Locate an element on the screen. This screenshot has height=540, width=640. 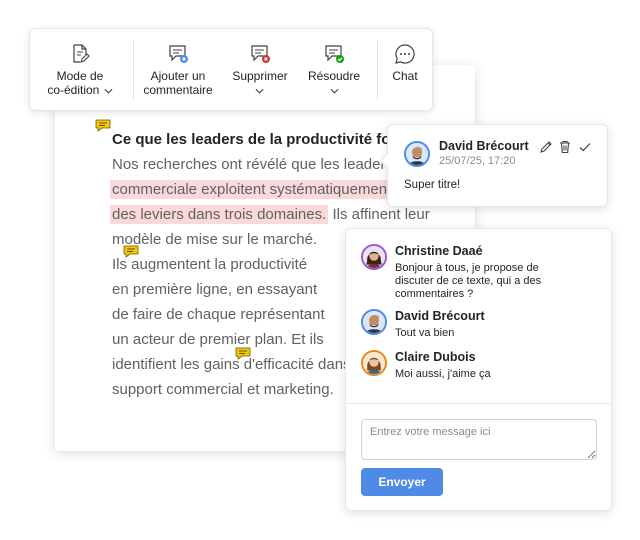
document-line: modèle de mise sur le marché. is located at coordinates (214, 240).